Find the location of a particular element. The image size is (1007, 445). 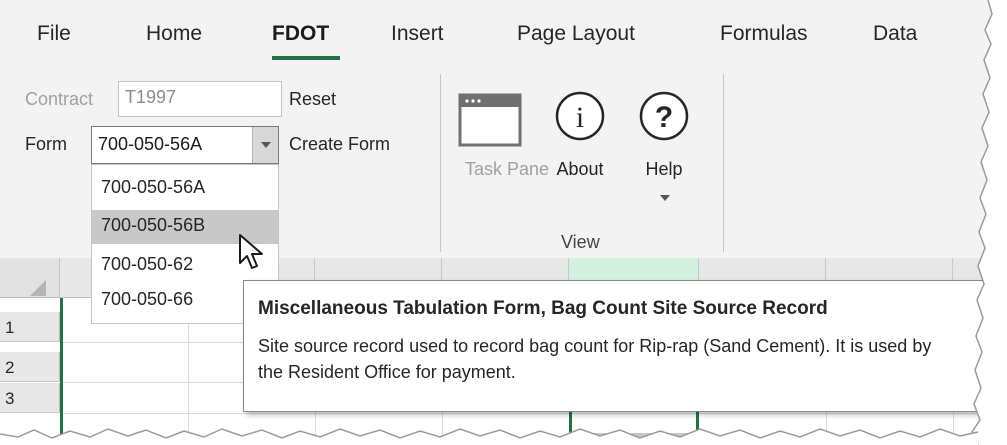

tab-fdot: FDOT is located at coordinates (300, 34).